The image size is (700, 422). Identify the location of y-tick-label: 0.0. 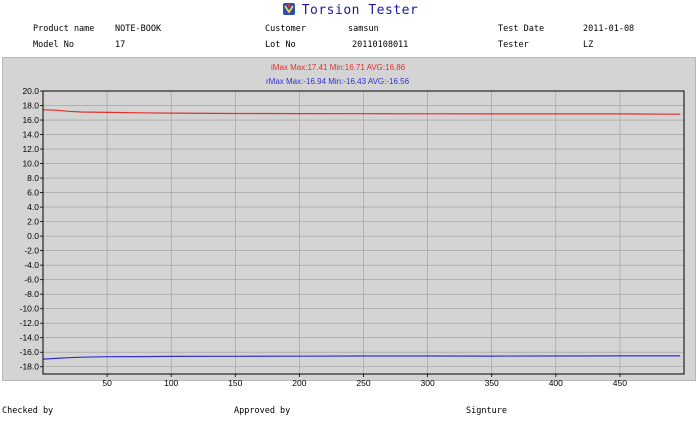
(33, 236).